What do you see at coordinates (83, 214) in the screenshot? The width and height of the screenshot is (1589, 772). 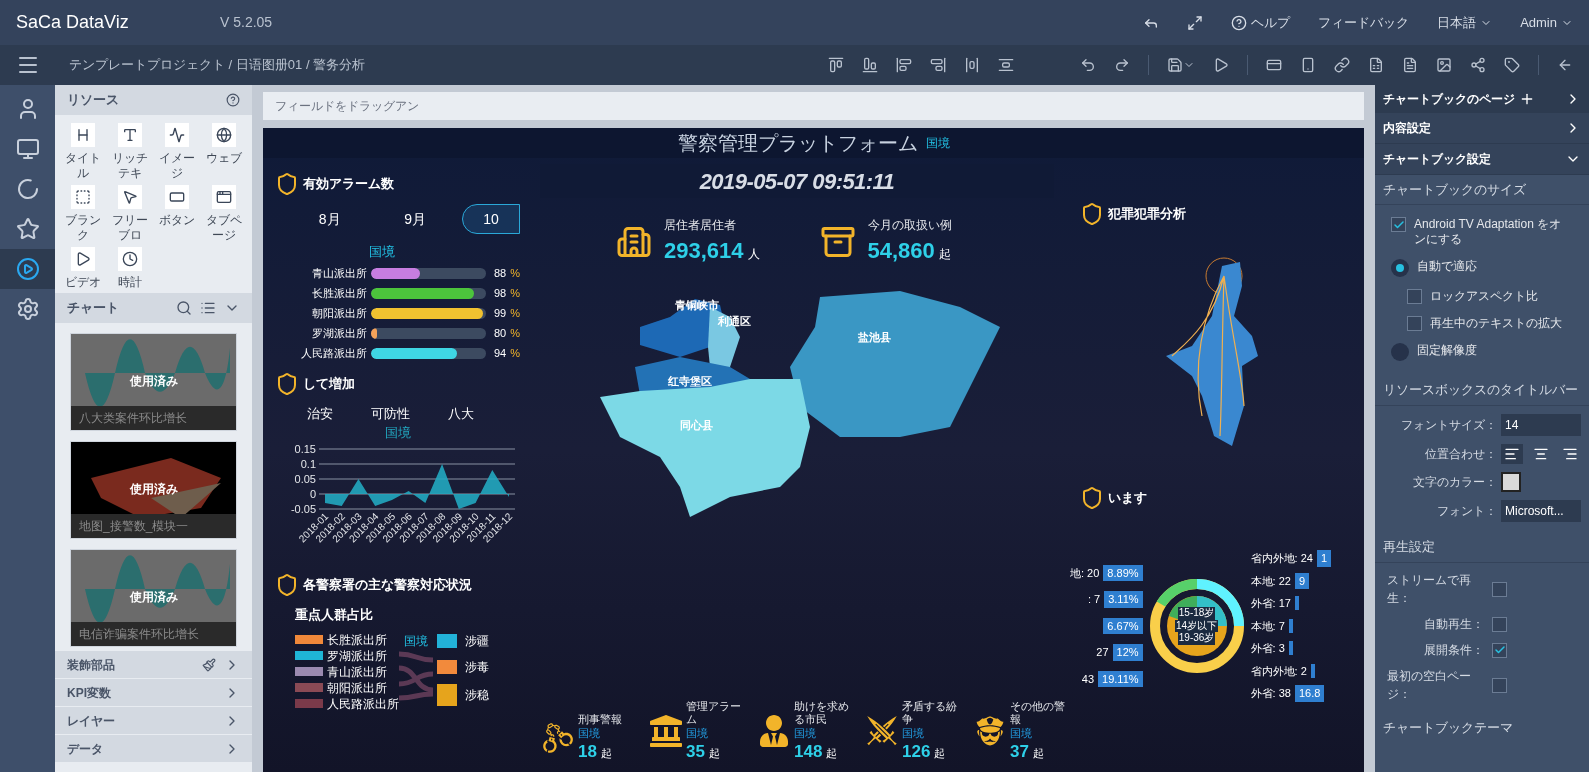 I see `resource-item: ブランク` at bounding box center [83, 214].